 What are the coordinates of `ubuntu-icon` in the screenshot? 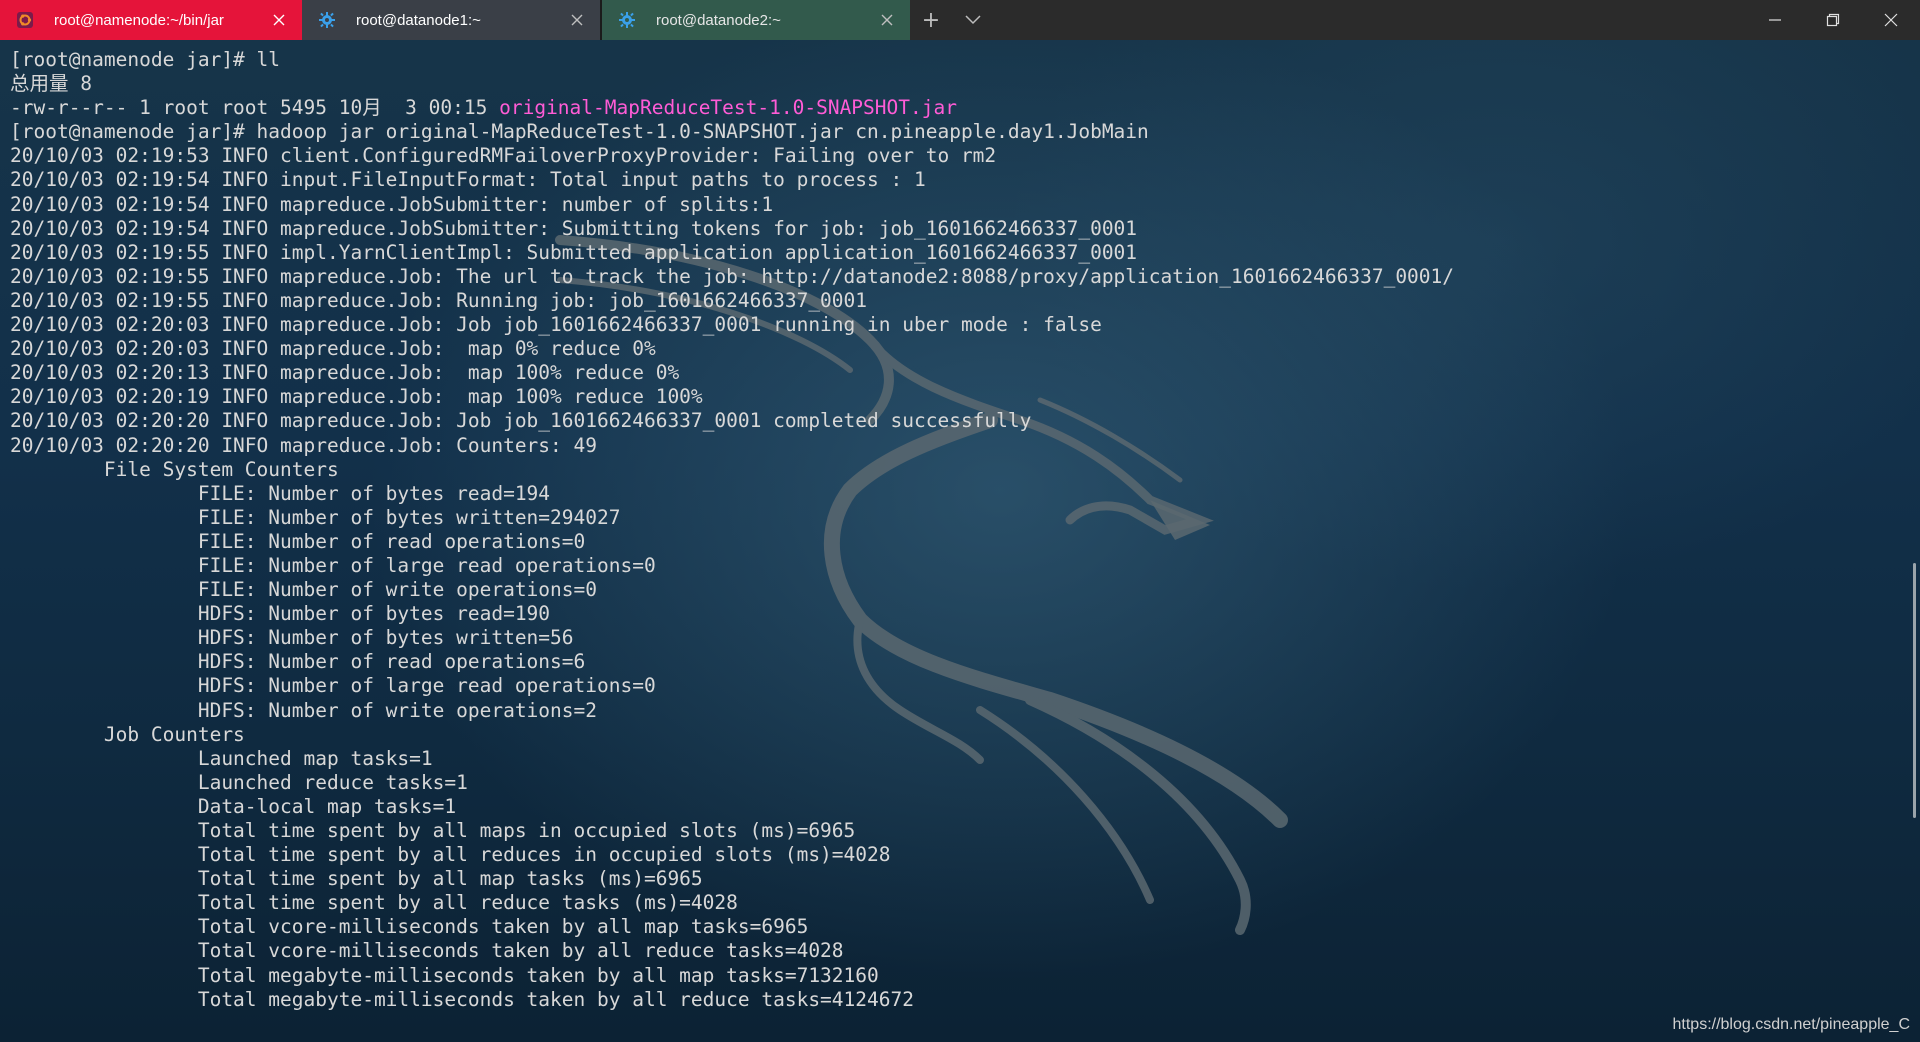 It's located at (25, 20).